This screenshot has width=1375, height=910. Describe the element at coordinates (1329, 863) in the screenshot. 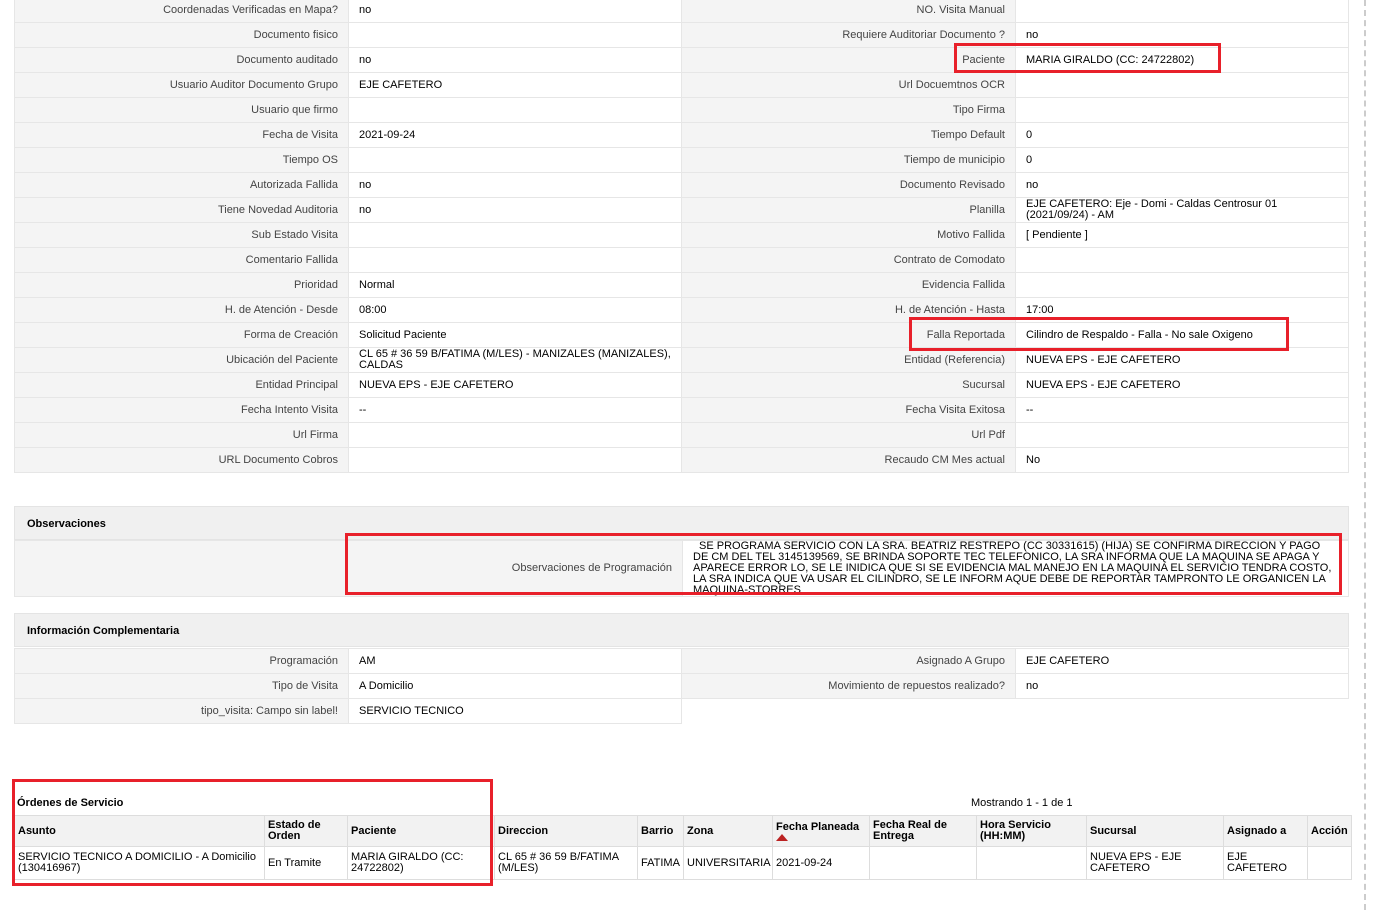

I see `cell-accion` at that location.